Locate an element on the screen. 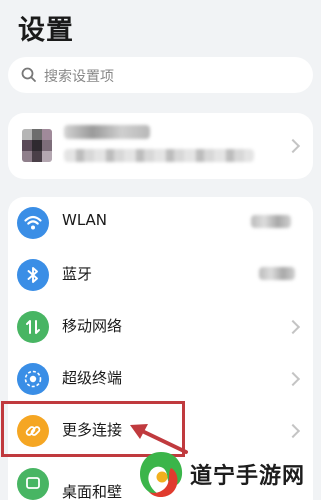  settings-item-label: 蓝牙 is located at coordinates (77, 274).